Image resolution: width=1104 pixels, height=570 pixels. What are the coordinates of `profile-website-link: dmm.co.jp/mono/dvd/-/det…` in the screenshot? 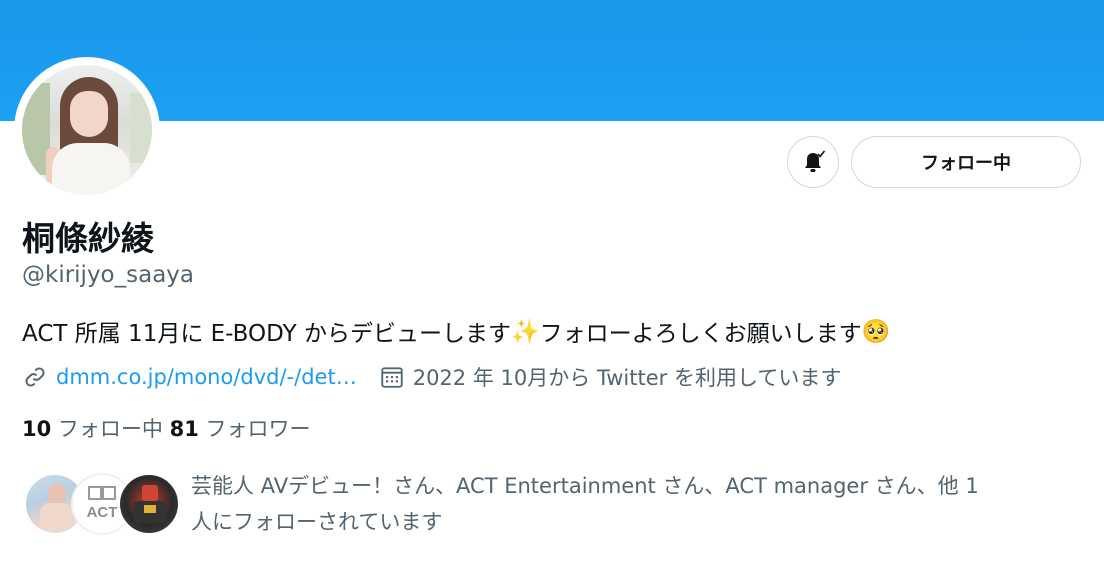 It's located at (206, 377).